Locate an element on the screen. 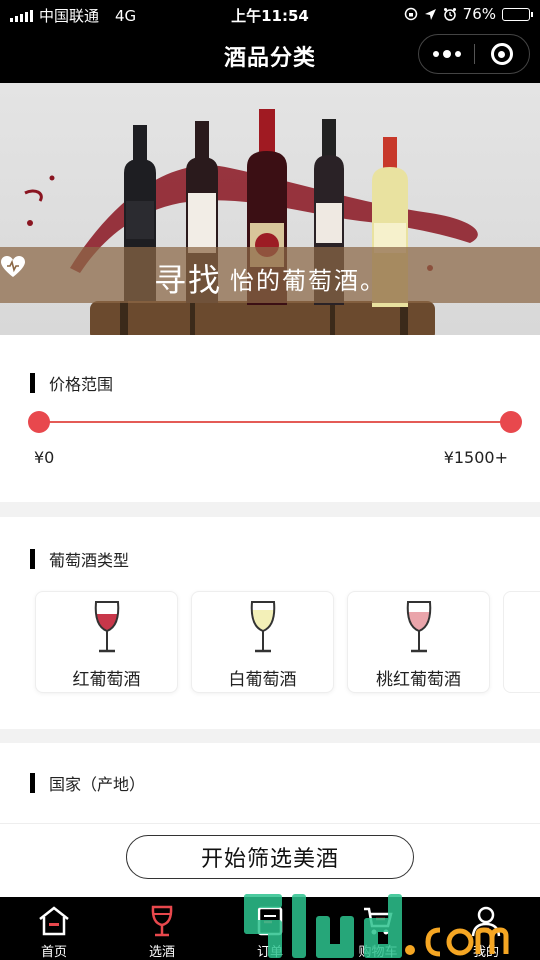 Image resolution: width=540 pixels, height=960 pixels. wine-type-card-red: 红葡萄酒 is located at coordinates (106, 642).